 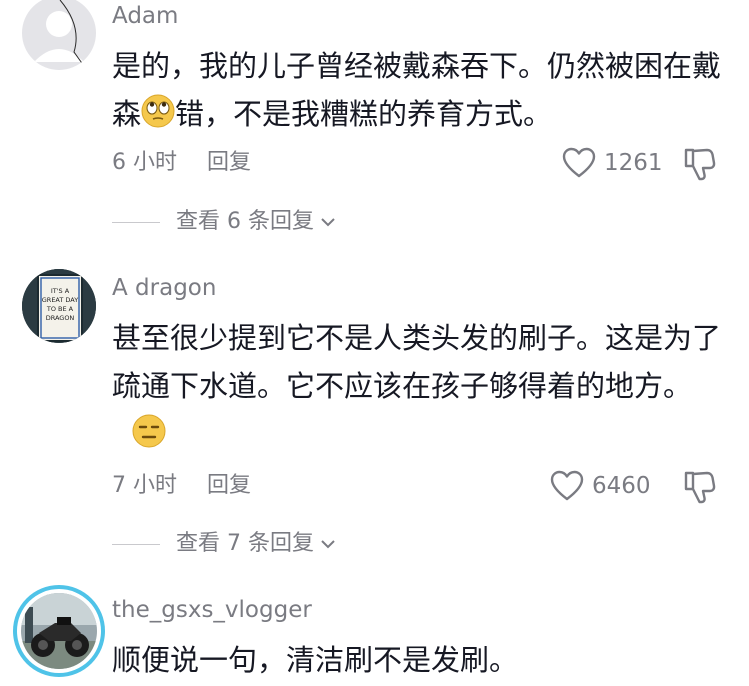 I want to click on view-replies-label: 查看 7 条回复, so click(x=245, y=543).